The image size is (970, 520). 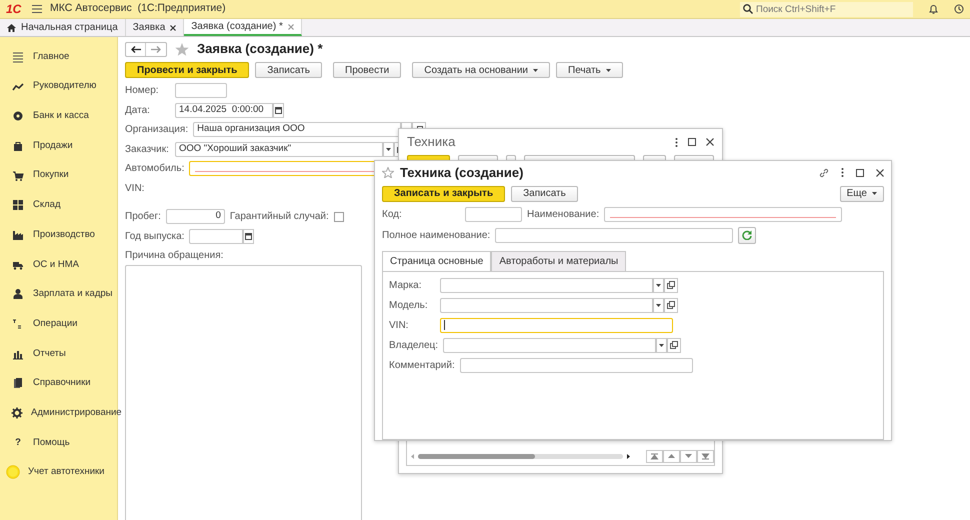 I want to click on sidebar-item: Главное, so click(x=58, y=57).